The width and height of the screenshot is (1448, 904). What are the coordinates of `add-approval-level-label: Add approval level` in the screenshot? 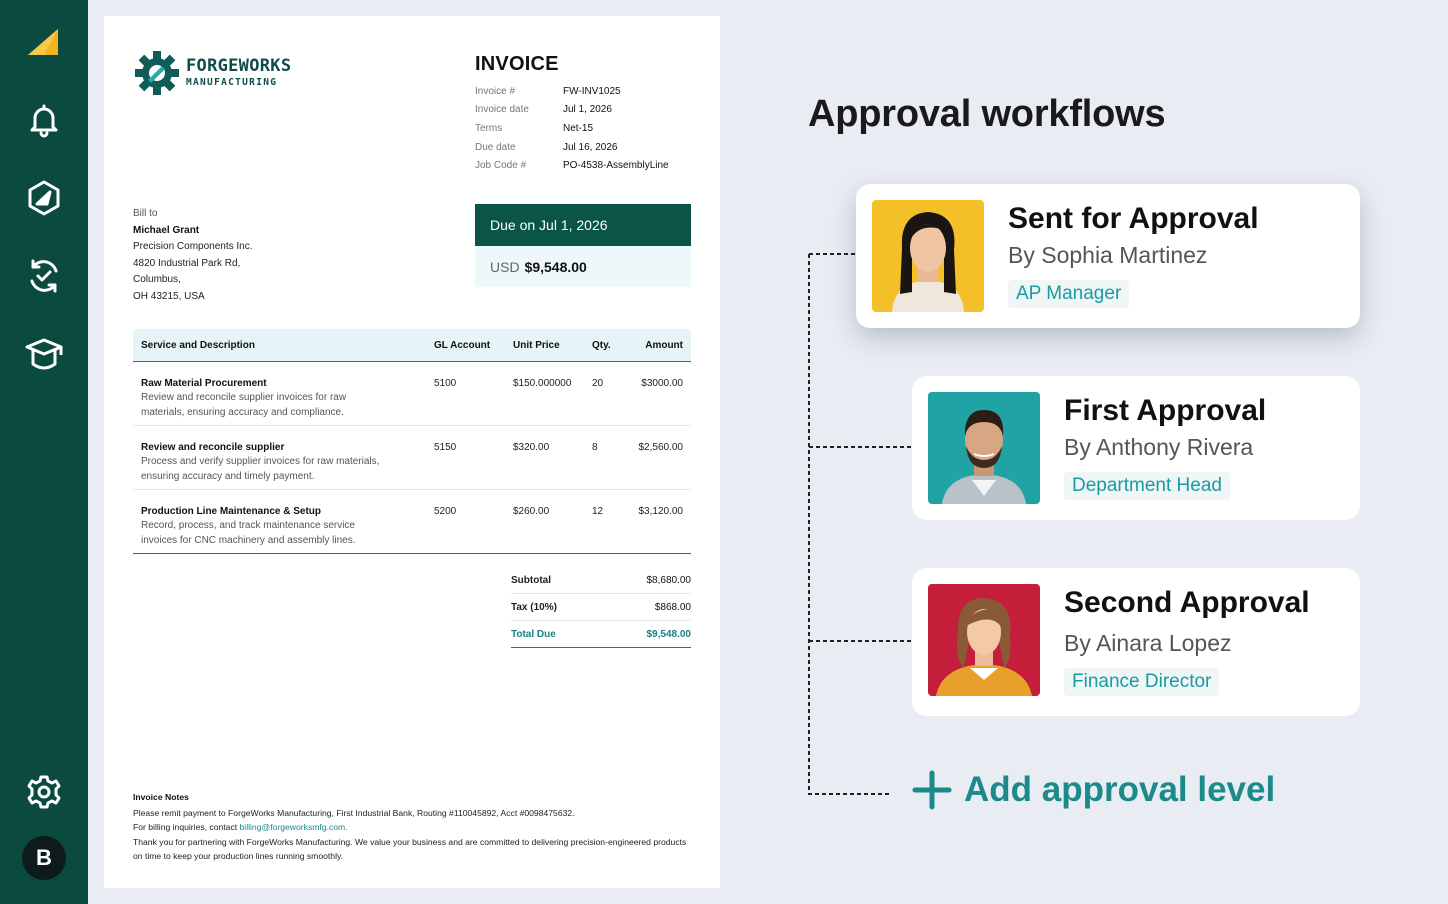 It's located at (1120, 789).